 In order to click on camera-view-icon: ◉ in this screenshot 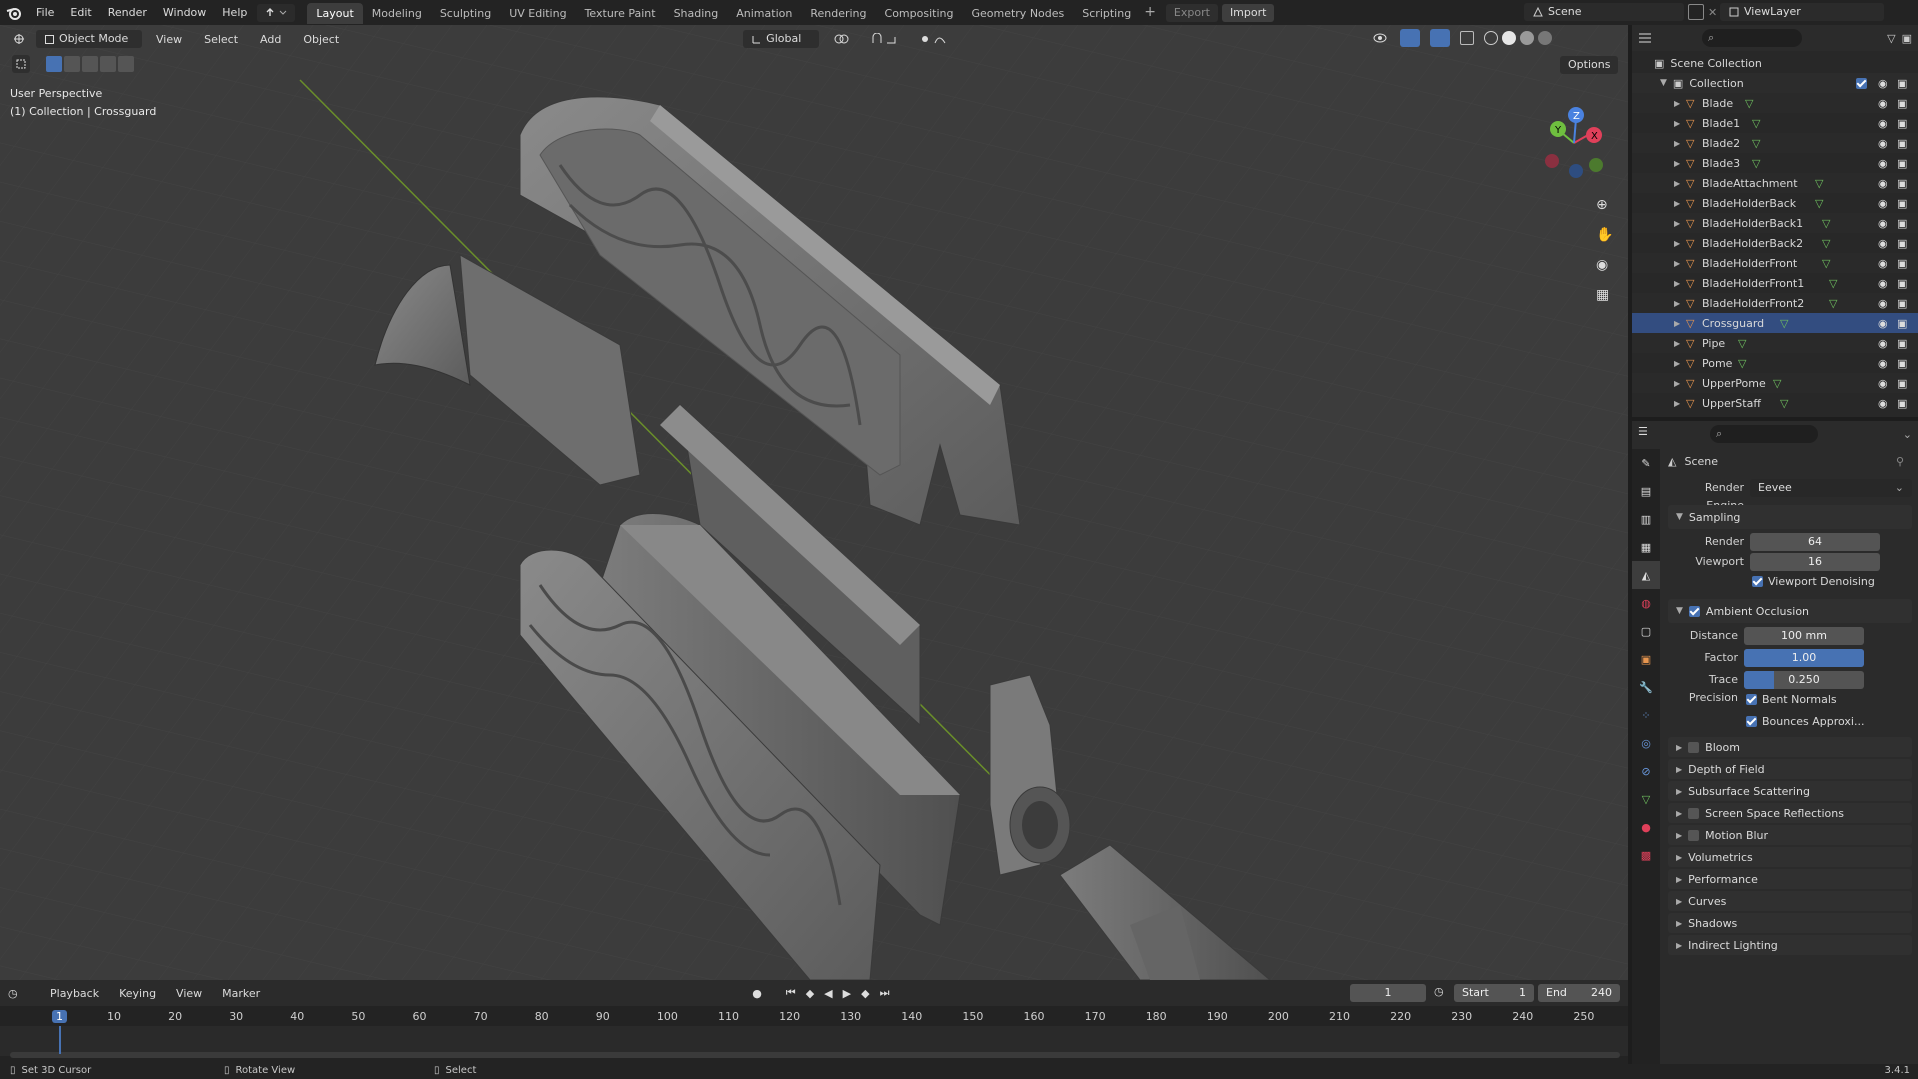, I will do `click(1604, 265)`.